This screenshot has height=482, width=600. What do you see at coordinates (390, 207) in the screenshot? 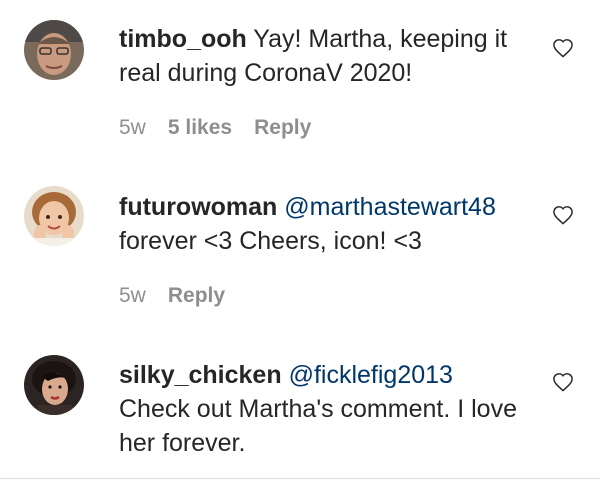
I see `comment-mention: @marthastewart48` at bounding box center [390, 207].